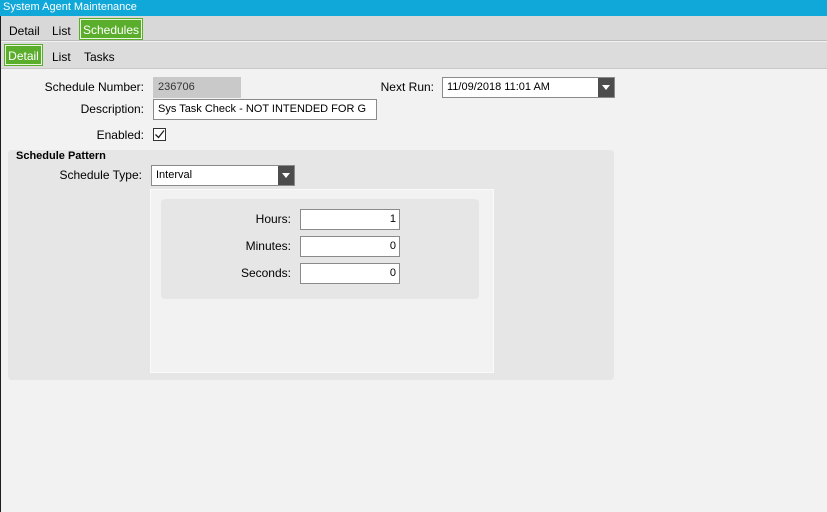 The height and width of the screenshot is (512, 827). I want to click on subtab-detail: Detail, so click(23, 55).